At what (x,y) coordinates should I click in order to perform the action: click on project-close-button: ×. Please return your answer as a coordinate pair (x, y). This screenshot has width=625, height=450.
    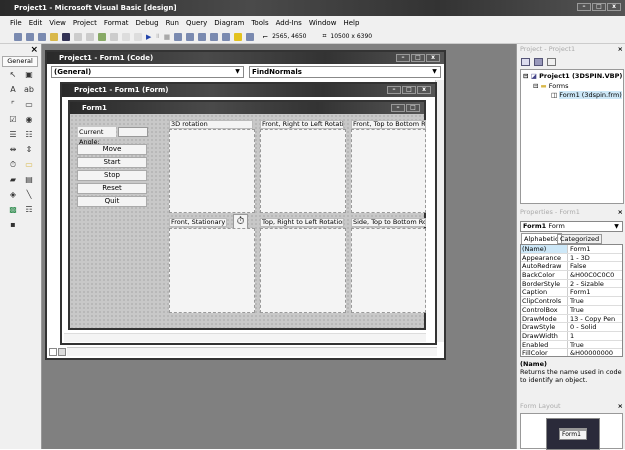
    Looking at the image, I should click on (620, 49).